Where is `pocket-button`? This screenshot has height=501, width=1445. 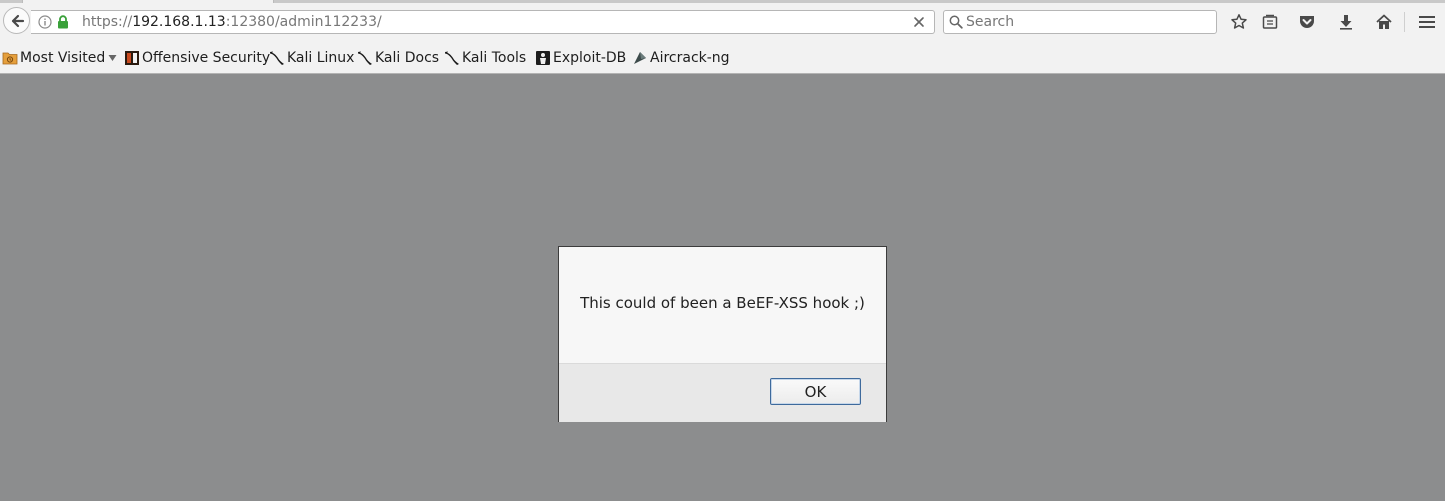 pocket-button is located at coordinates (1307, 22).